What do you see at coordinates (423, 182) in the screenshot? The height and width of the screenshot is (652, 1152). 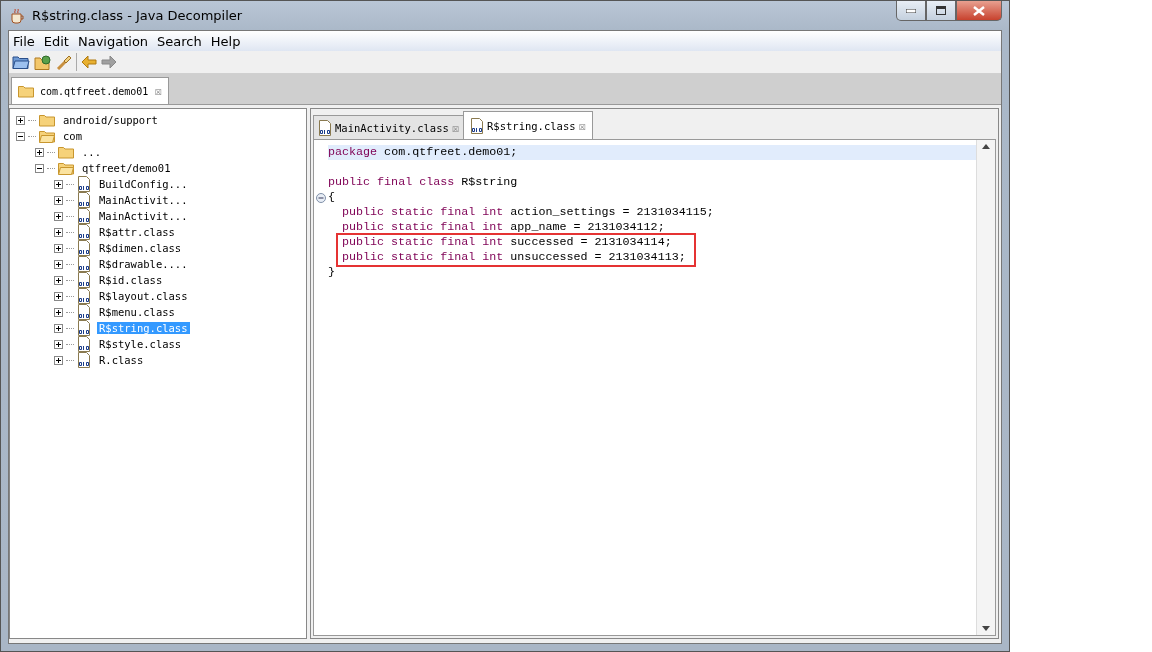 I see `code-line: public final class R$string` at bounding box center [423, 182].